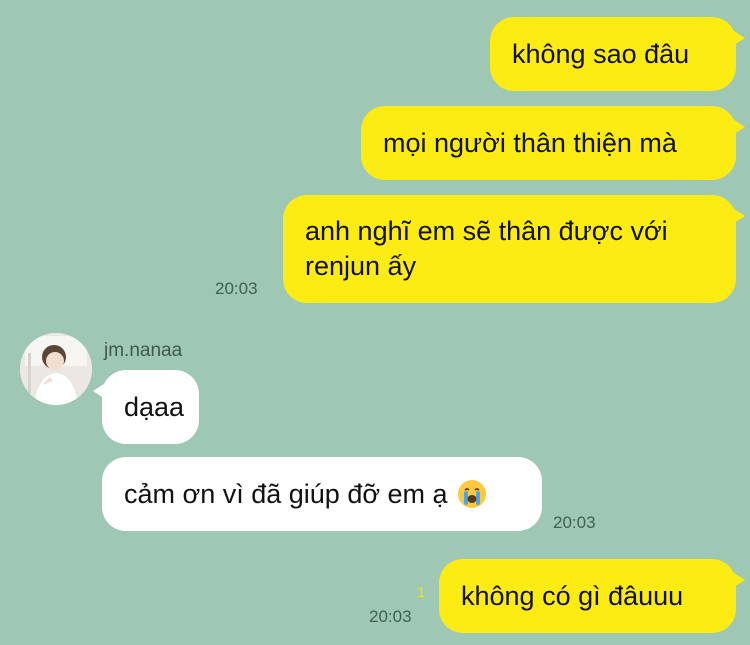 This screenshot has width=750, height=645. I want to click on outgoing-message: mọi người thân thiện mà, so click(553, 143).